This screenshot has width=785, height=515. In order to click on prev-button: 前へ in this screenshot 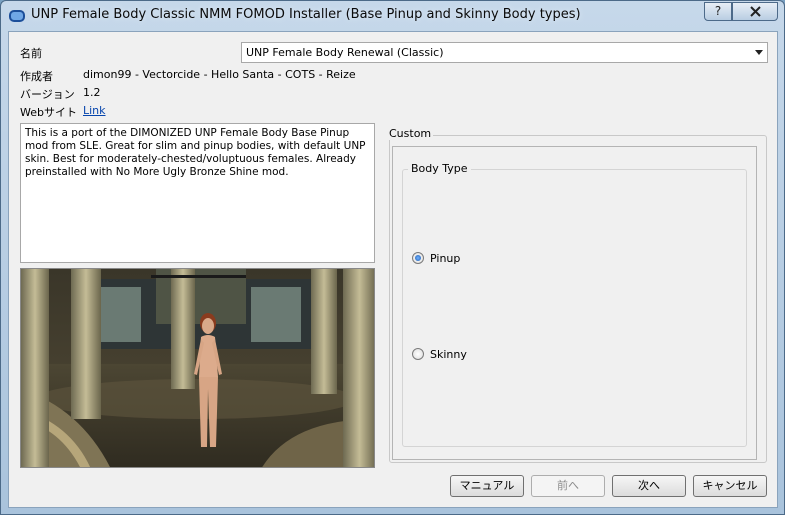, I will do `click(568, 486)`.